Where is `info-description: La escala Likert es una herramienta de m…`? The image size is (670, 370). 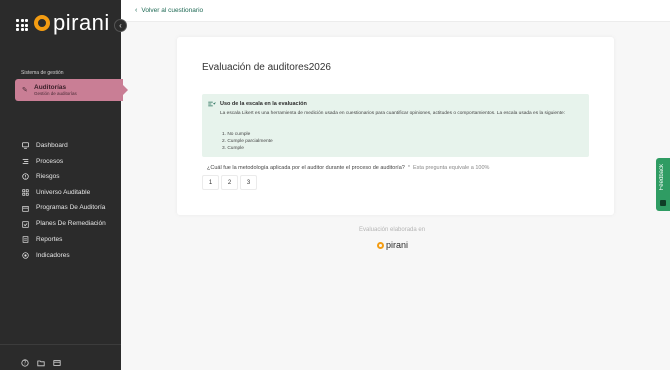 info-description: La escala Likert es una herramienta de m… is located at coordinates (393, 113).